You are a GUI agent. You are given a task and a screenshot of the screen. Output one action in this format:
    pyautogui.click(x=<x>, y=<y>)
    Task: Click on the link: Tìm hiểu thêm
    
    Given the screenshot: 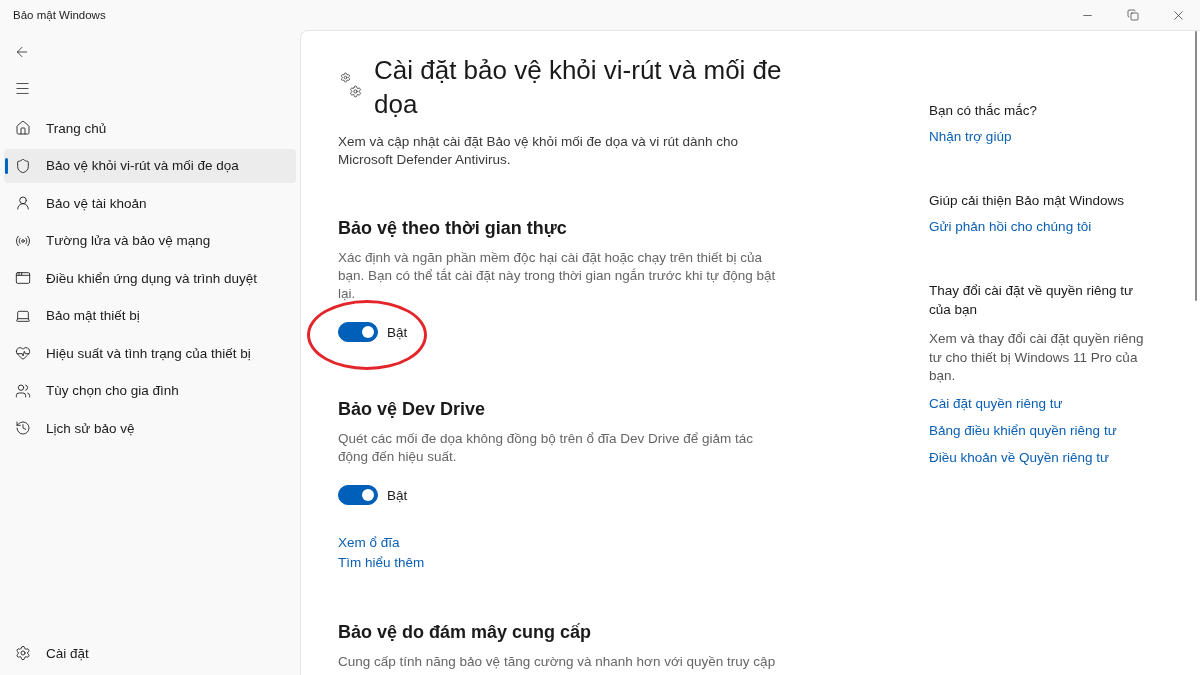 What is the action you would take?
    pyautogui.click(x=381, y=563)
    